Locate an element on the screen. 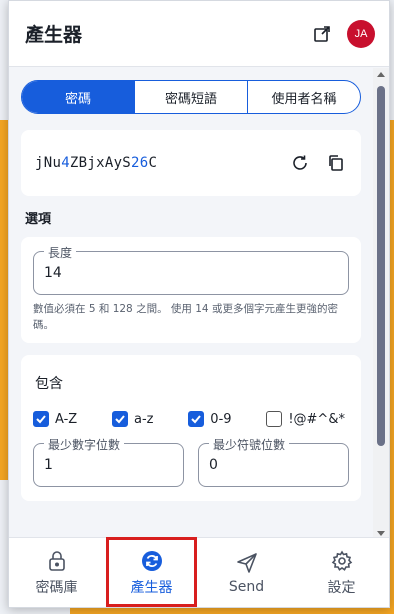 The height and width of the screenshot is (614, 394). type-tabs: 密碼 密碼短語 使用者名稱 is located at coordinates (191, 97).